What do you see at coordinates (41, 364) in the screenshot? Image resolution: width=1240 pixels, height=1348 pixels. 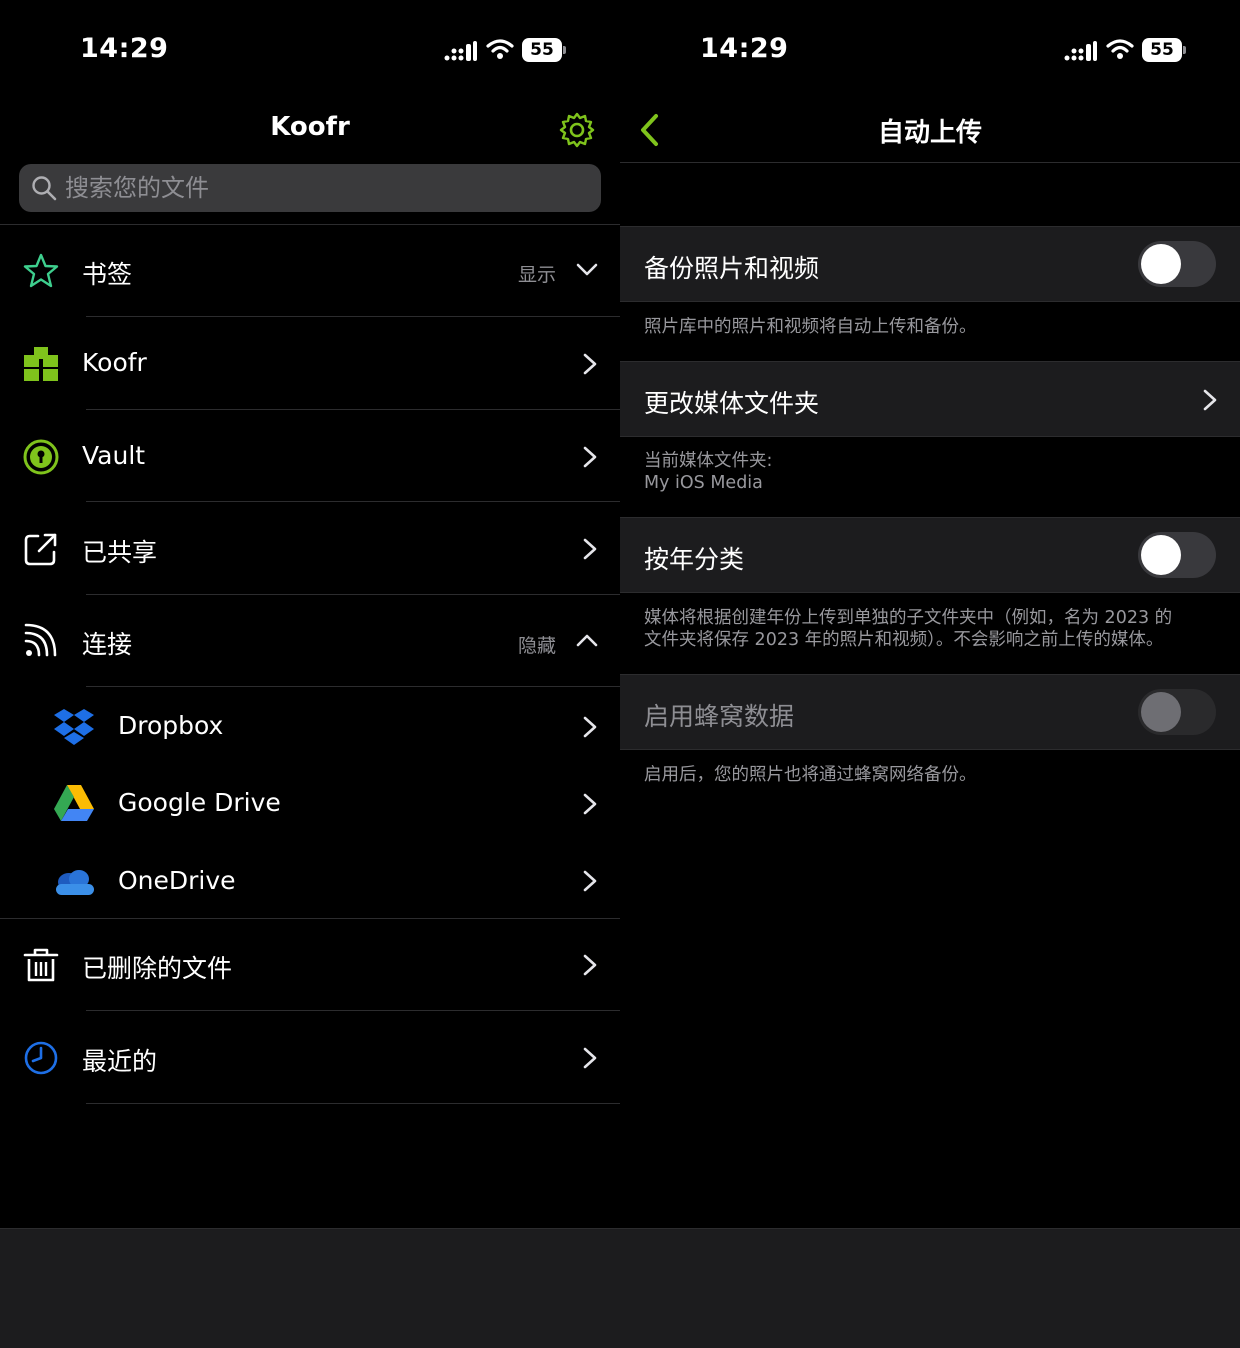 I see `koofr-logo-icon` at bounding box center [41, 364].